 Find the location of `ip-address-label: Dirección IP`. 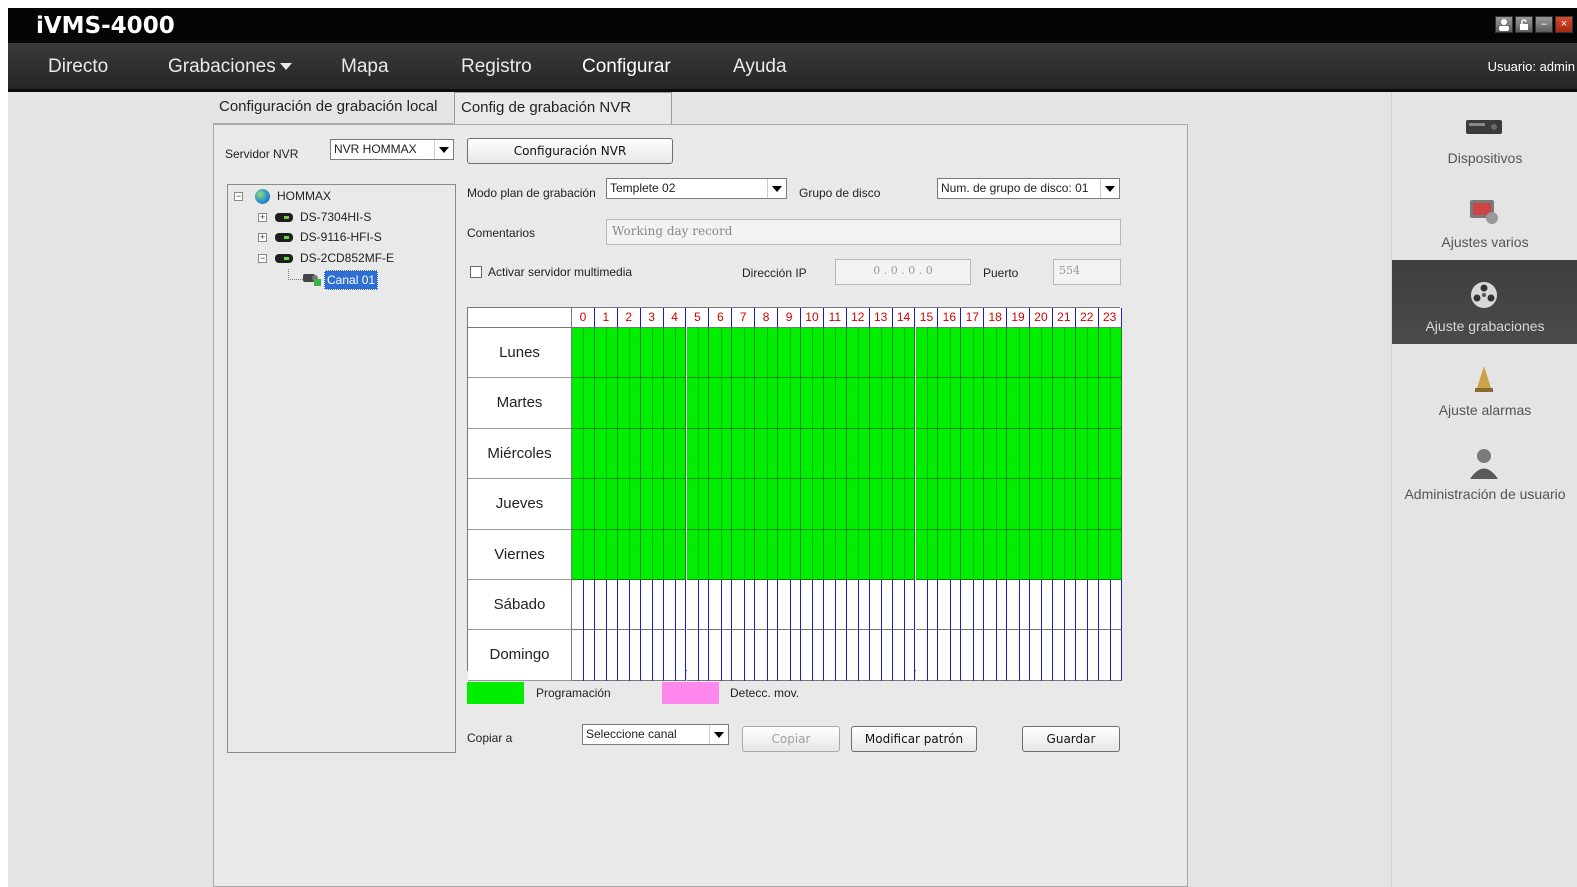

ip-address-label: Dirección IP is located at coordinates (774, 273).